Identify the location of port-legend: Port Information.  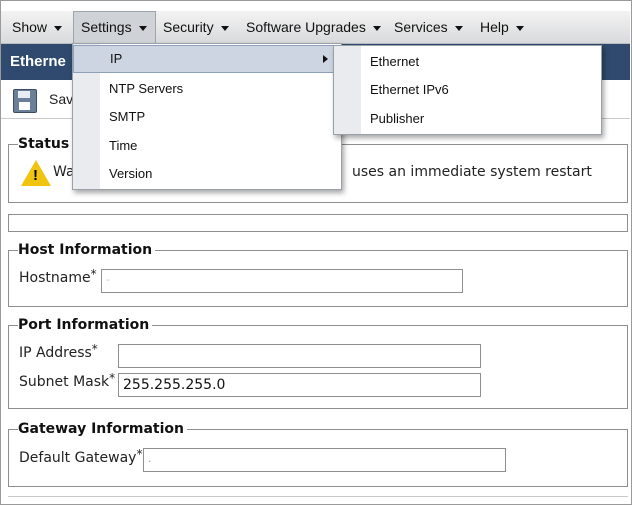
(85, 325).